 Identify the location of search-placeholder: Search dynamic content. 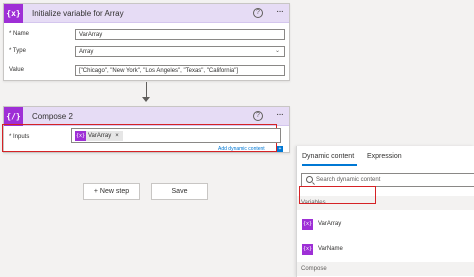
(348, 180).